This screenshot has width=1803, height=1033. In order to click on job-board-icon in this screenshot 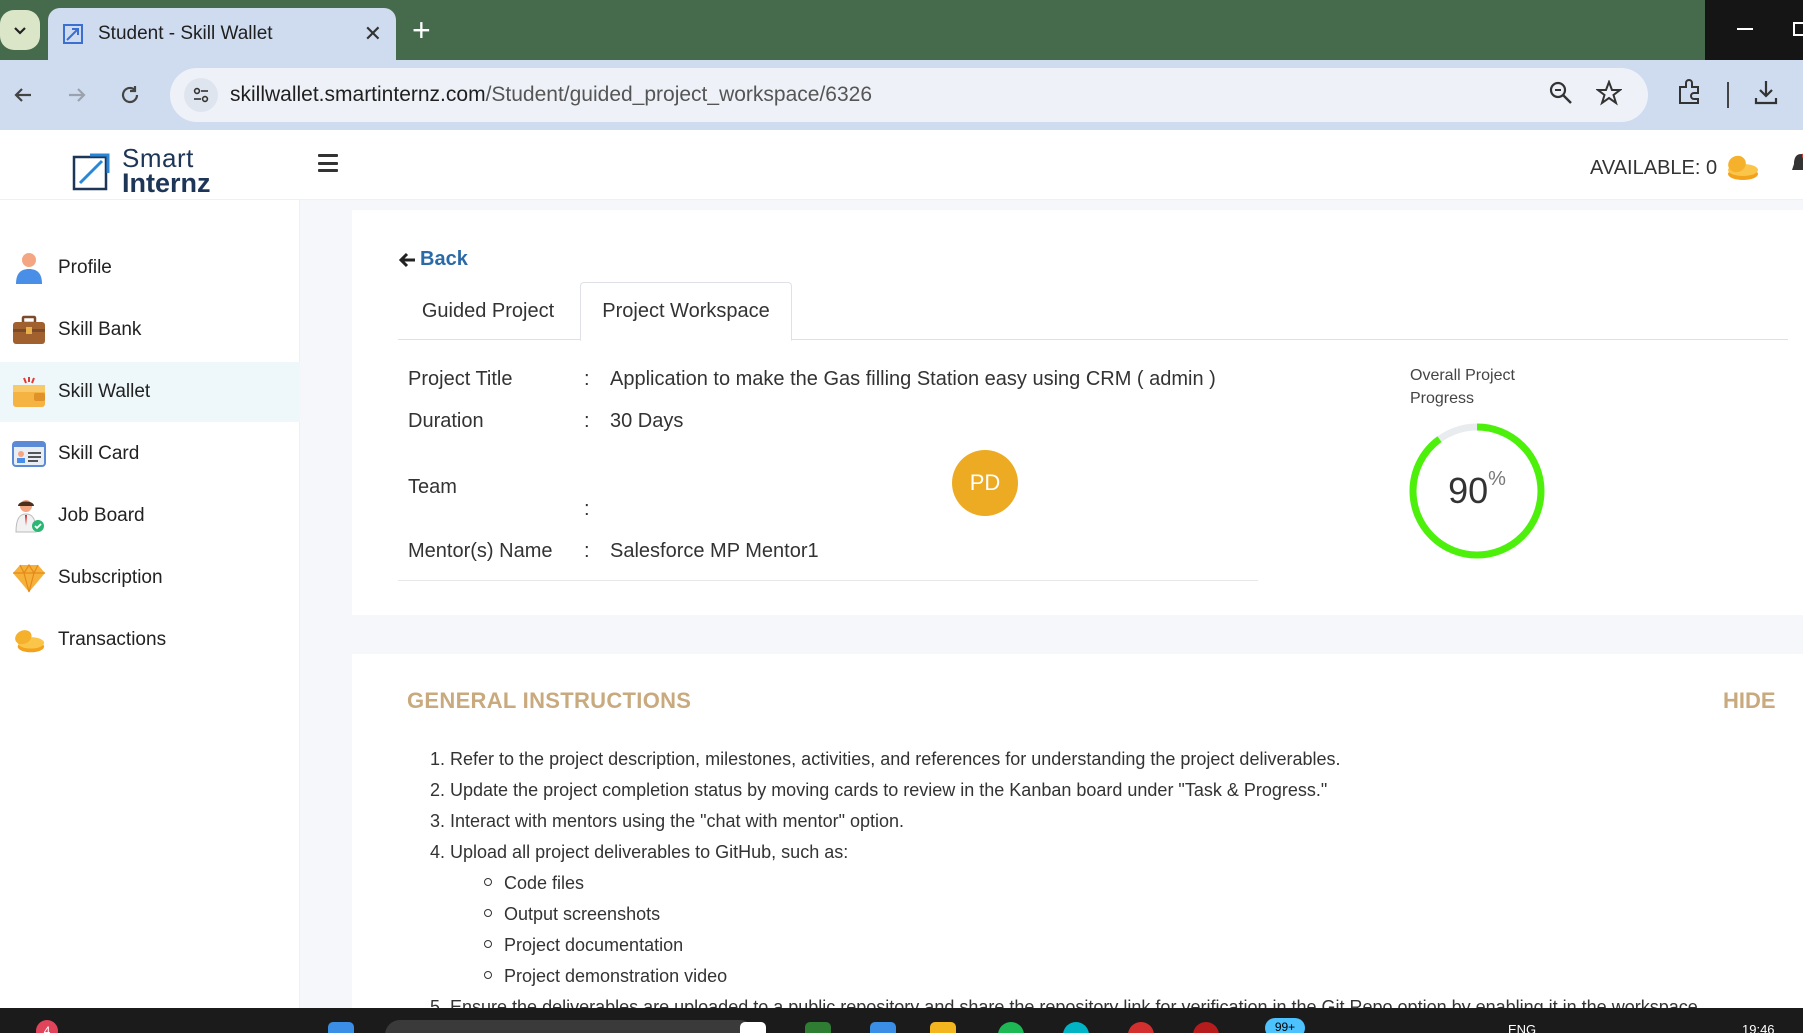, I will do `click(29, 516)`.